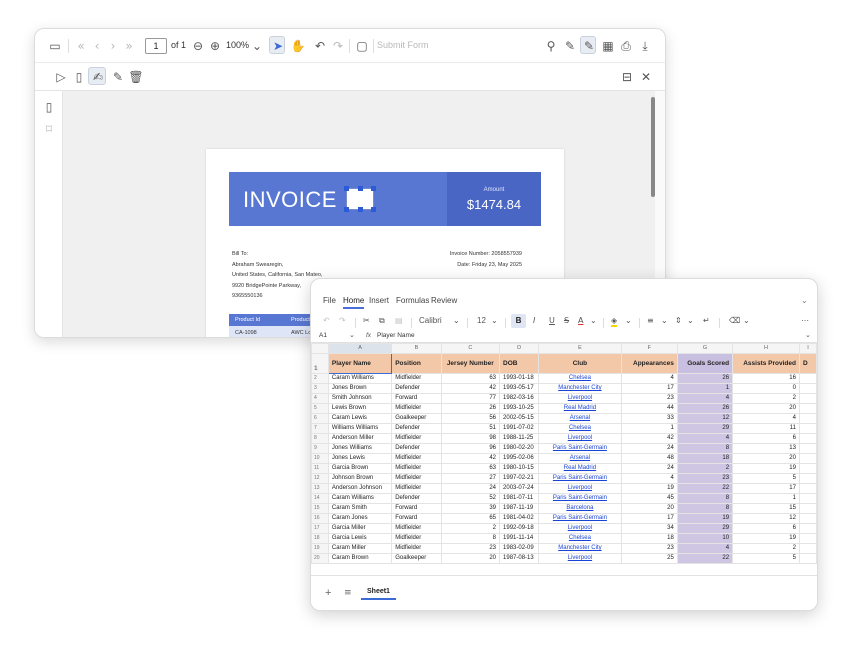 This screenshot has width=850, height=650. What do you see at coordinates (320, 488) in the screenshot?
I see `row-number: 13` at bounding box center [320, 488].